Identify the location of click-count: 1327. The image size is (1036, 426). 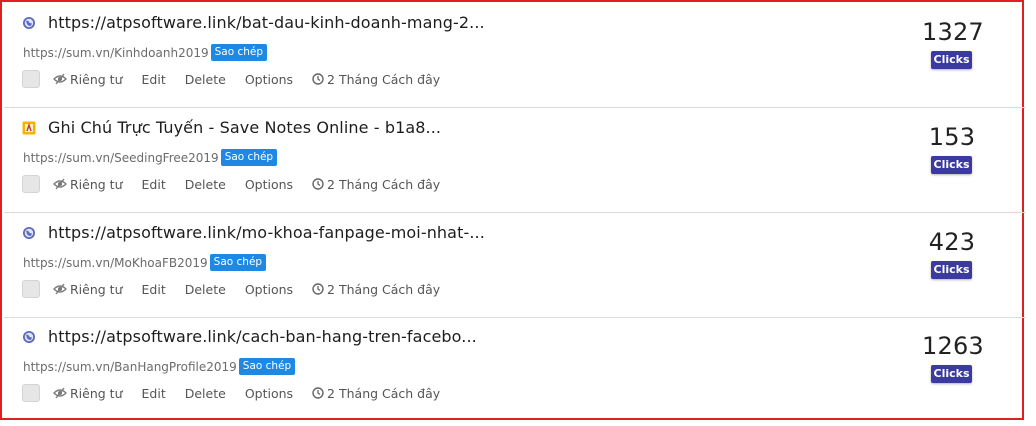
(953, 32).